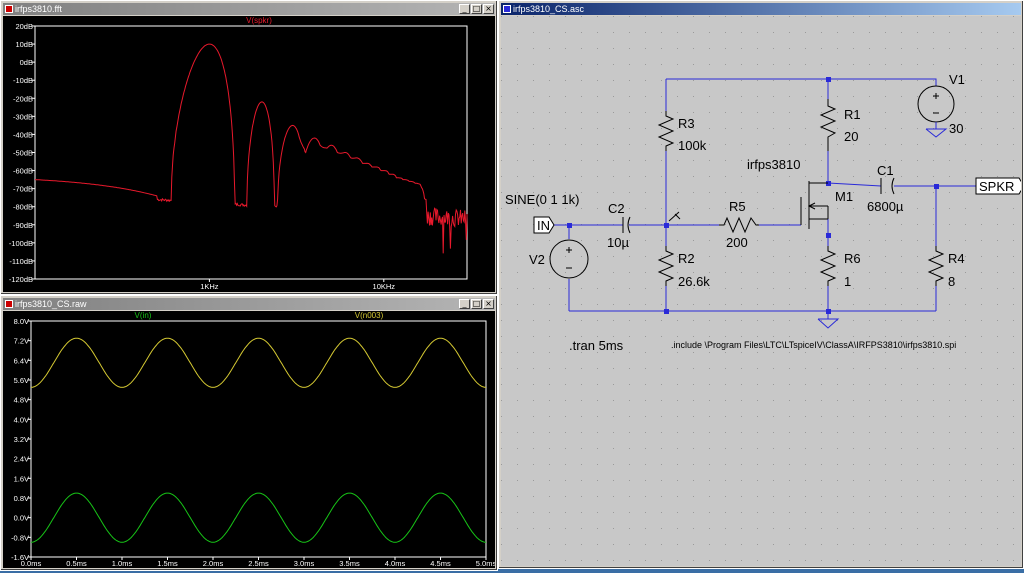 Image resolution: width=1024 pixels, height=573 pixels. I want to click on label-v2: V2, so click(537, 259).